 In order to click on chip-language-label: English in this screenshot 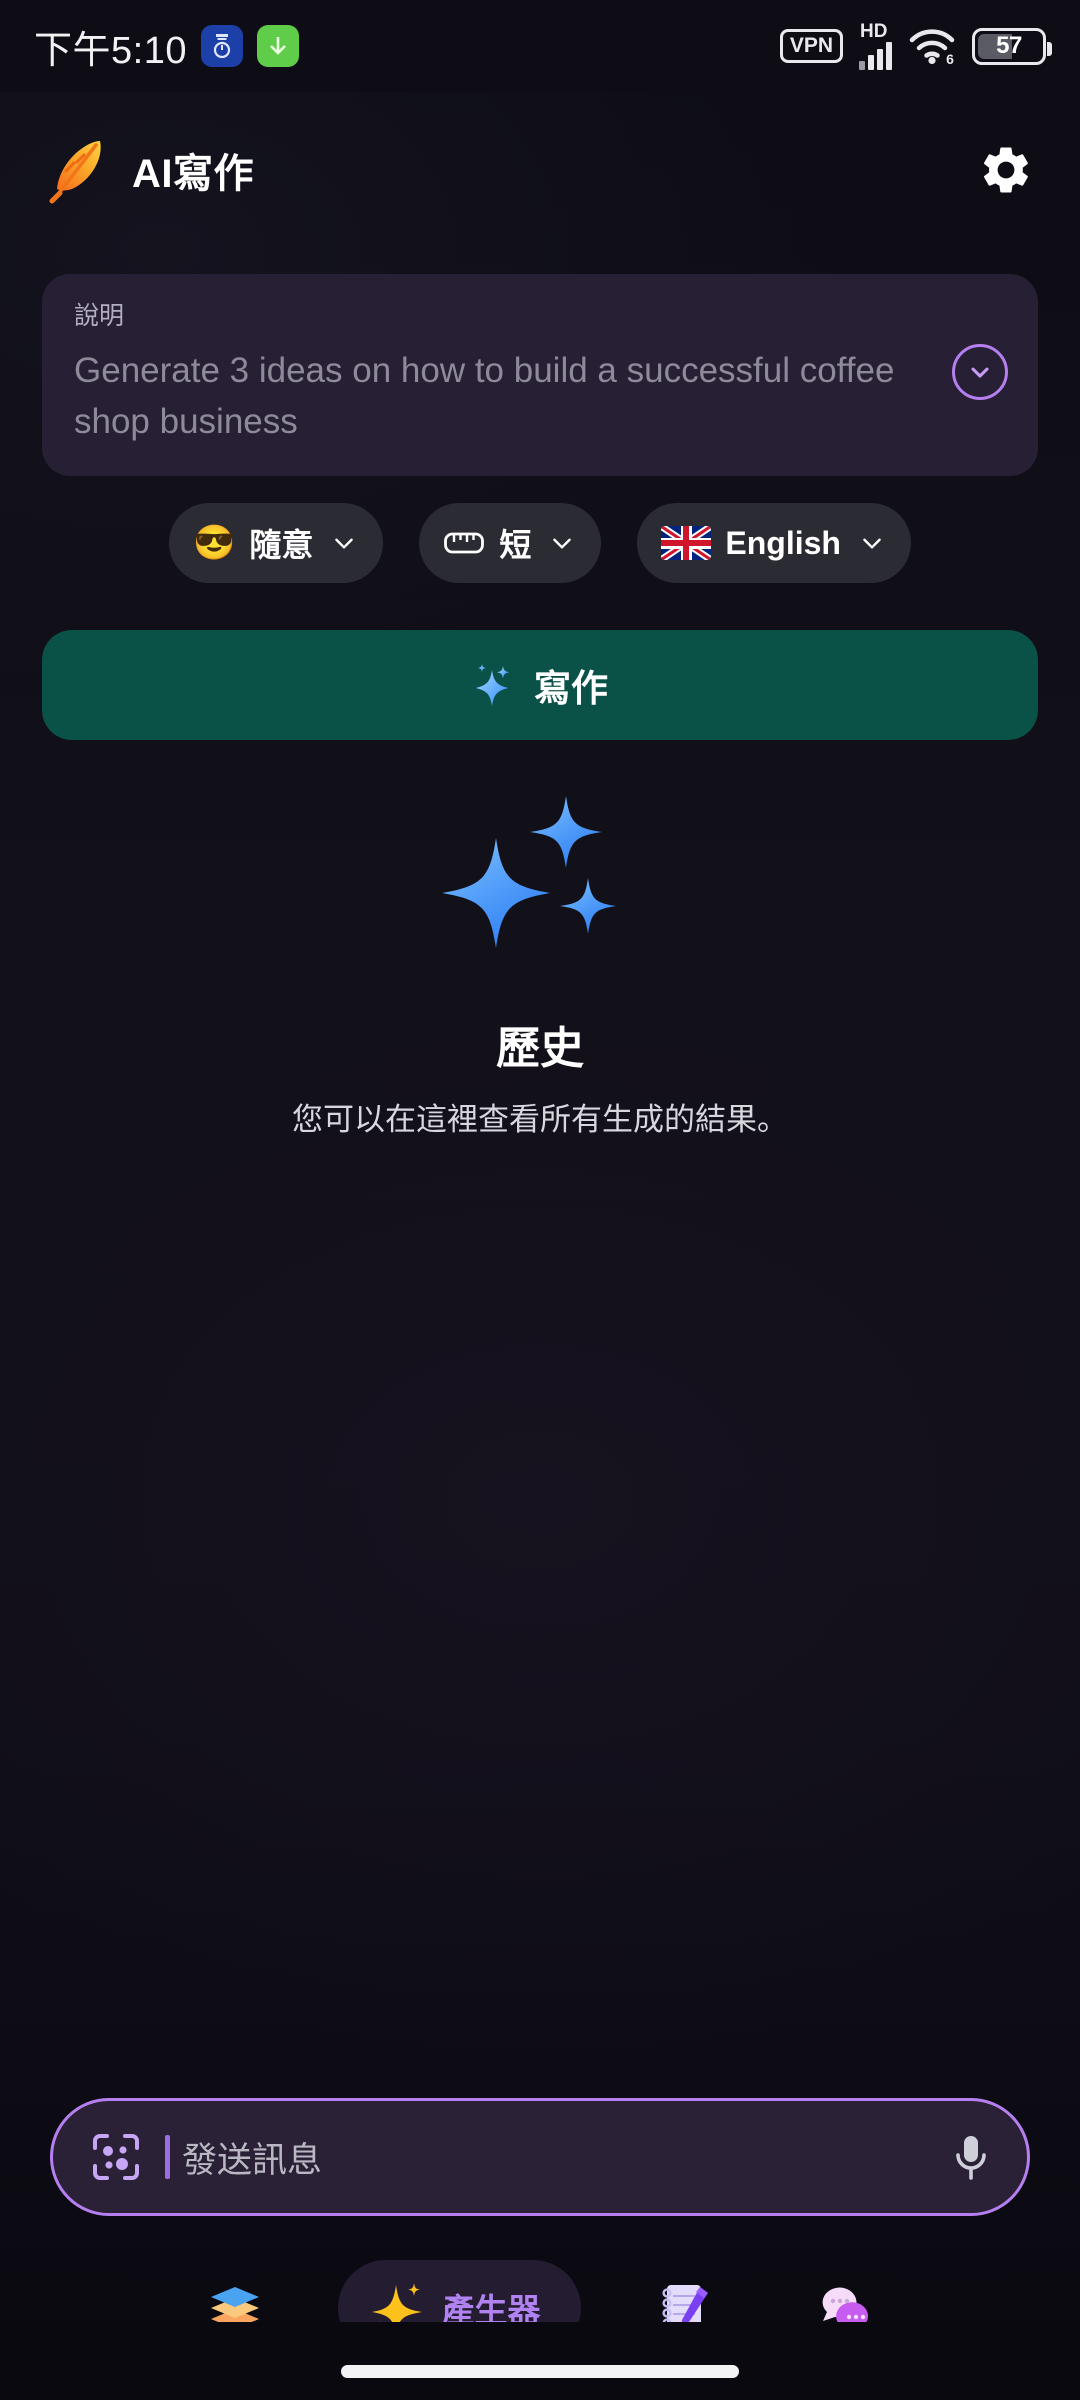, I will do `click(783, 542)`.